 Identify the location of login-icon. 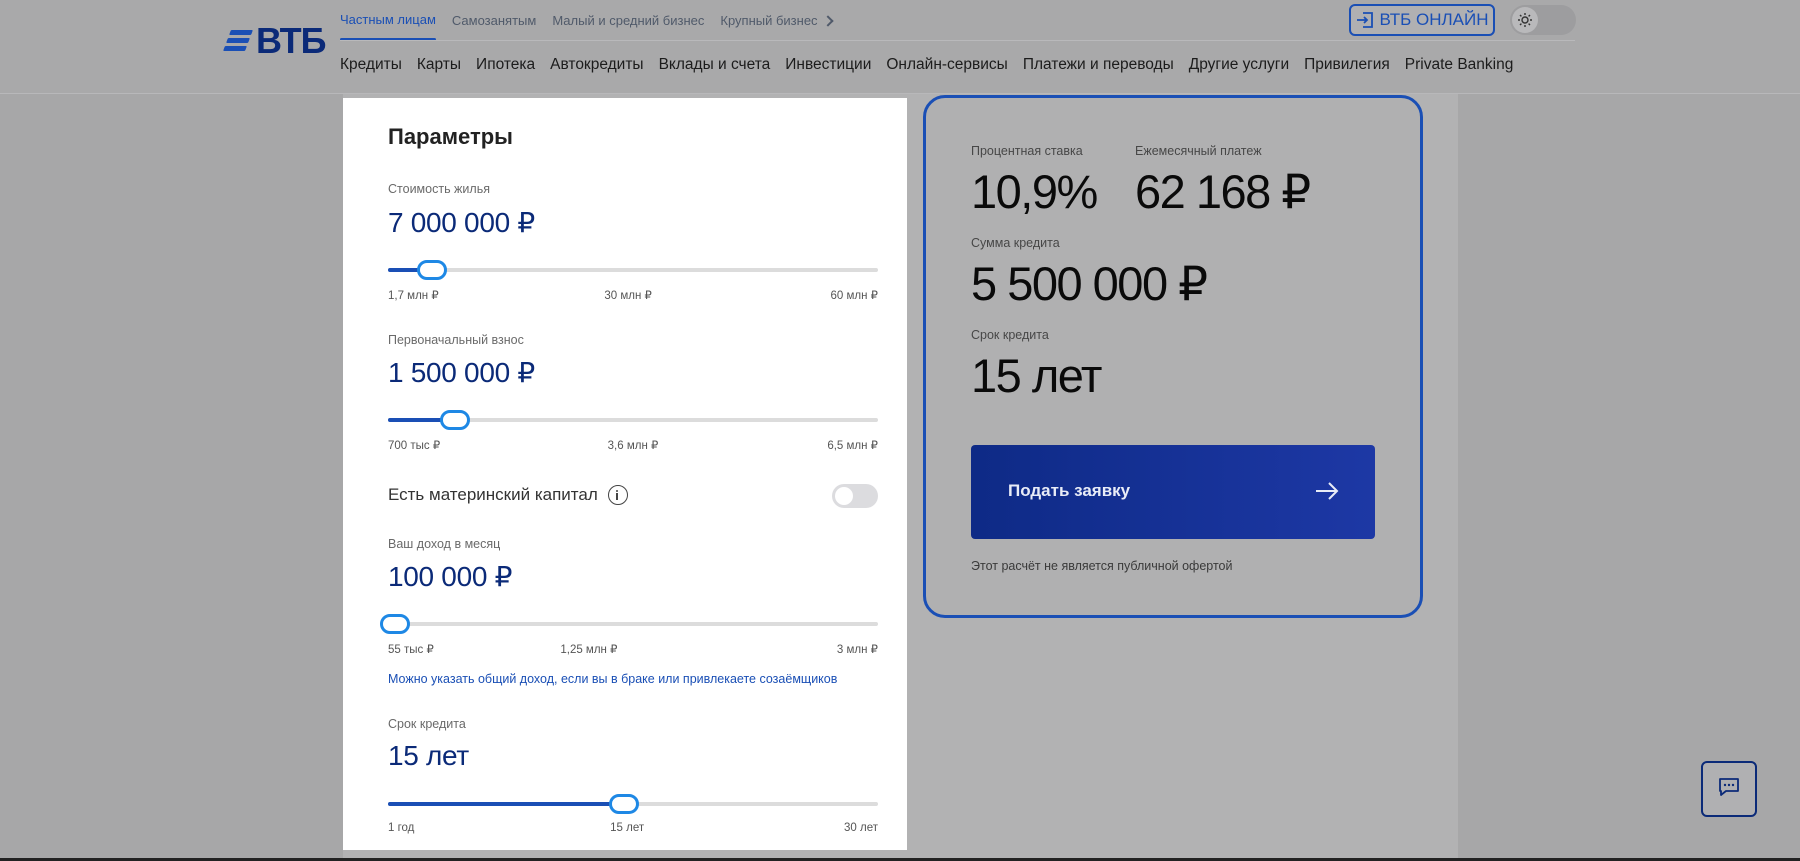
(1365, 20).